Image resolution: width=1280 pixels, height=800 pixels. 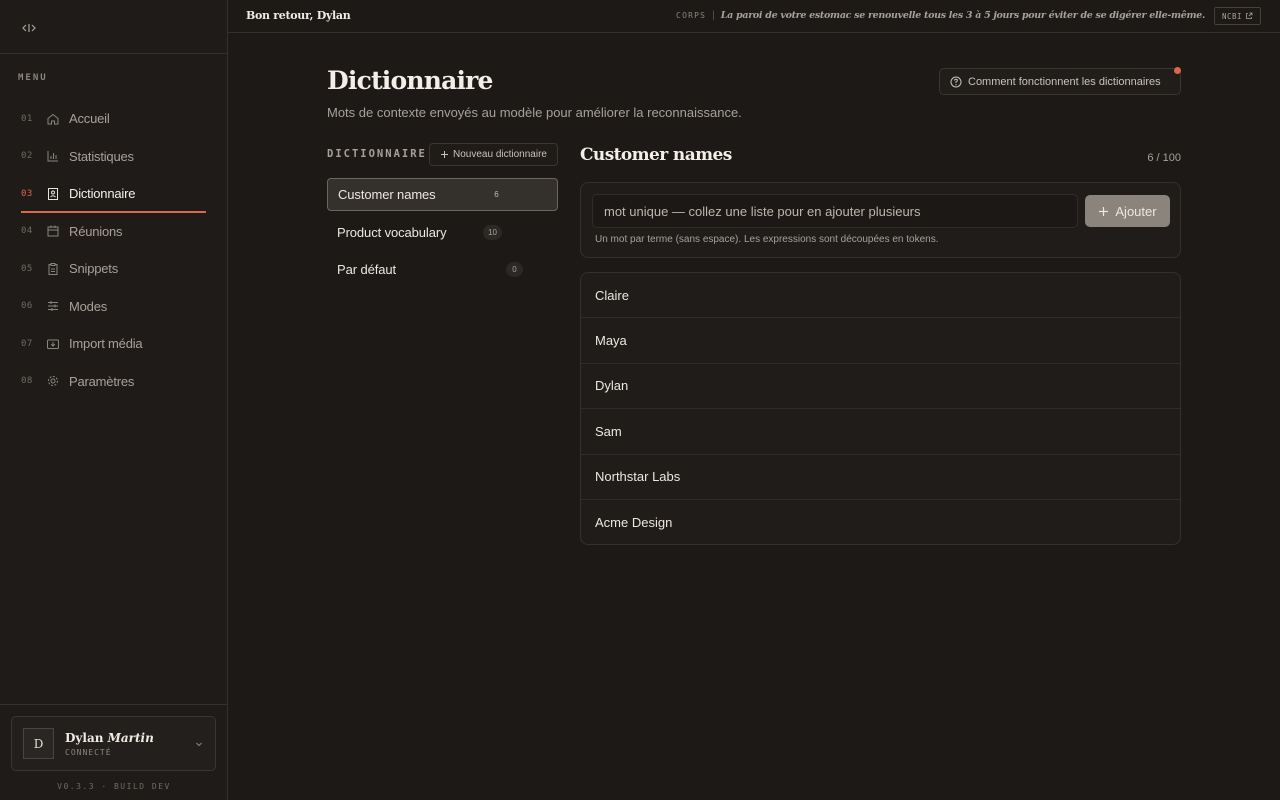 What do you see at coordinates (88, 752) in the screenshot?
I see `user-status: CONNECTÉ` at bounding box center [88, 752].